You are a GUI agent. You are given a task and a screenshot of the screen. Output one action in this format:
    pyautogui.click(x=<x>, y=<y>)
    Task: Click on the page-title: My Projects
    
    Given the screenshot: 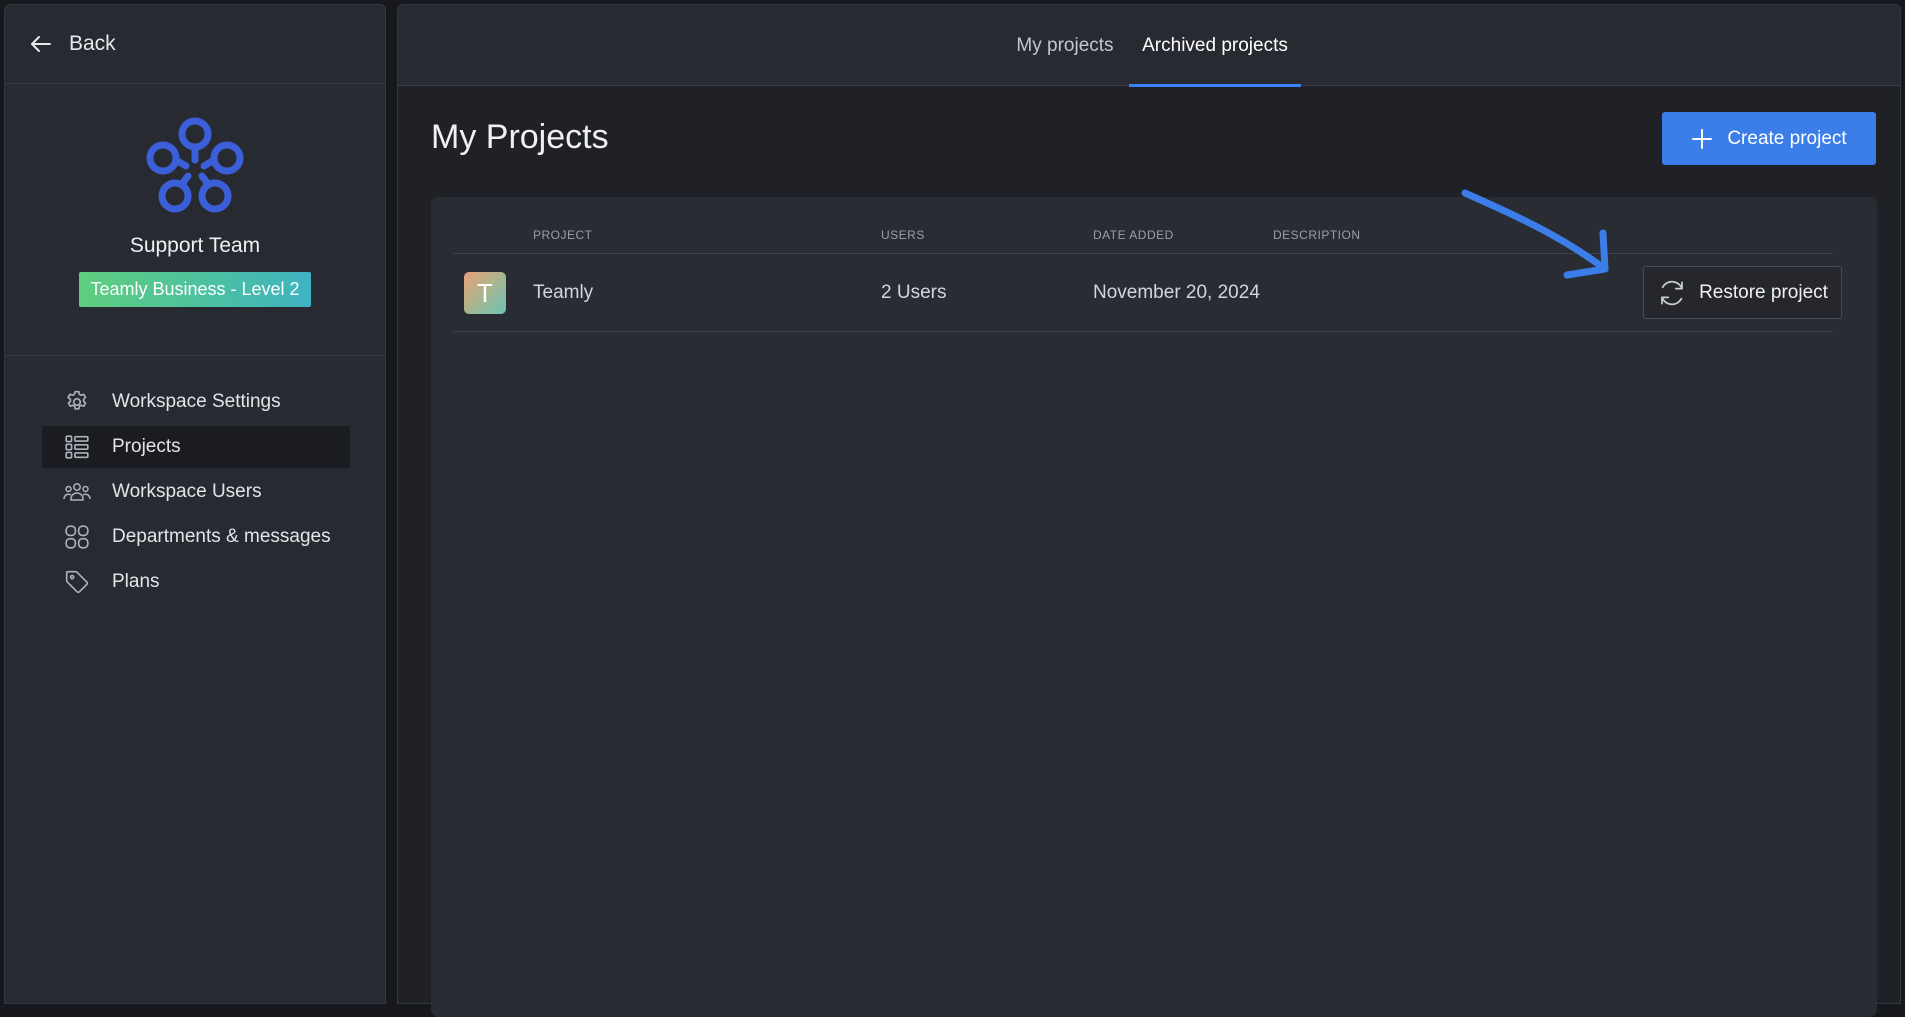 What is the action you would take?
    pyautogui.click(x=520, y=137)
    